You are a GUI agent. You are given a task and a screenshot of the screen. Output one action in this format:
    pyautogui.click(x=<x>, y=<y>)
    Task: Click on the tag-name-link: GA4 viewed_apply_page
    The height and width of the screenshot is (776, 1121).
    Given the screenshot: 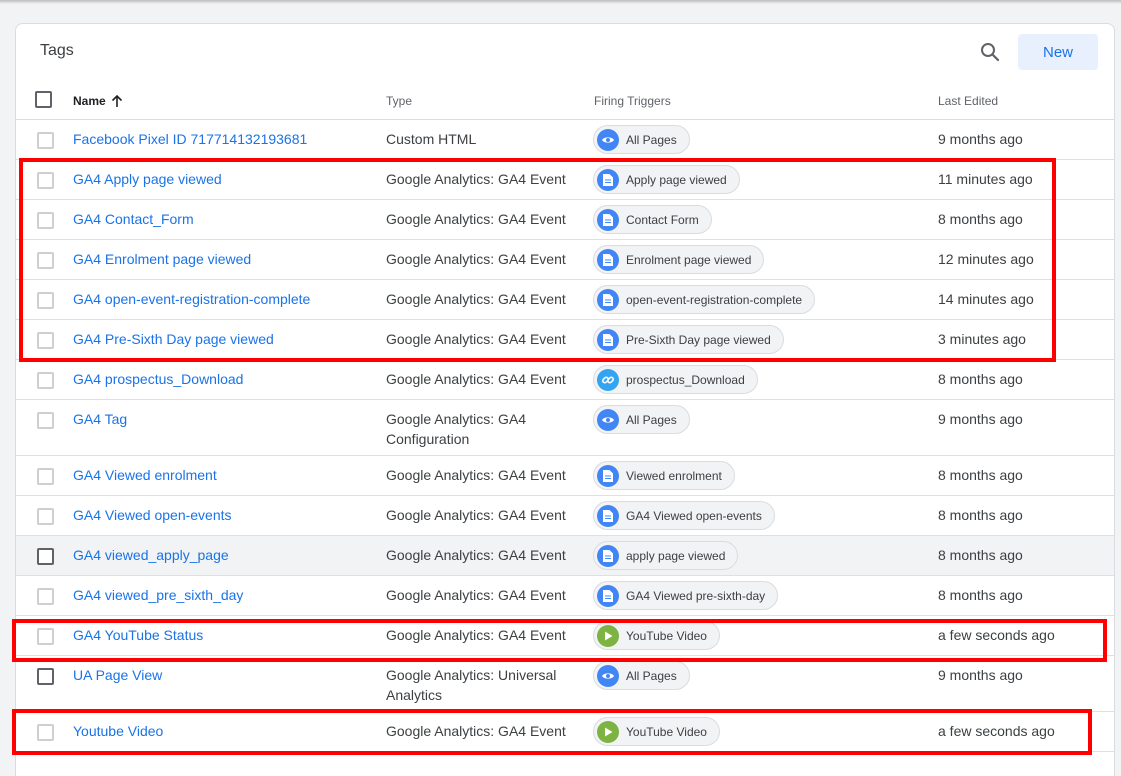 What is the action you would take?
    pyautogui.click(x=151, y=555)
    